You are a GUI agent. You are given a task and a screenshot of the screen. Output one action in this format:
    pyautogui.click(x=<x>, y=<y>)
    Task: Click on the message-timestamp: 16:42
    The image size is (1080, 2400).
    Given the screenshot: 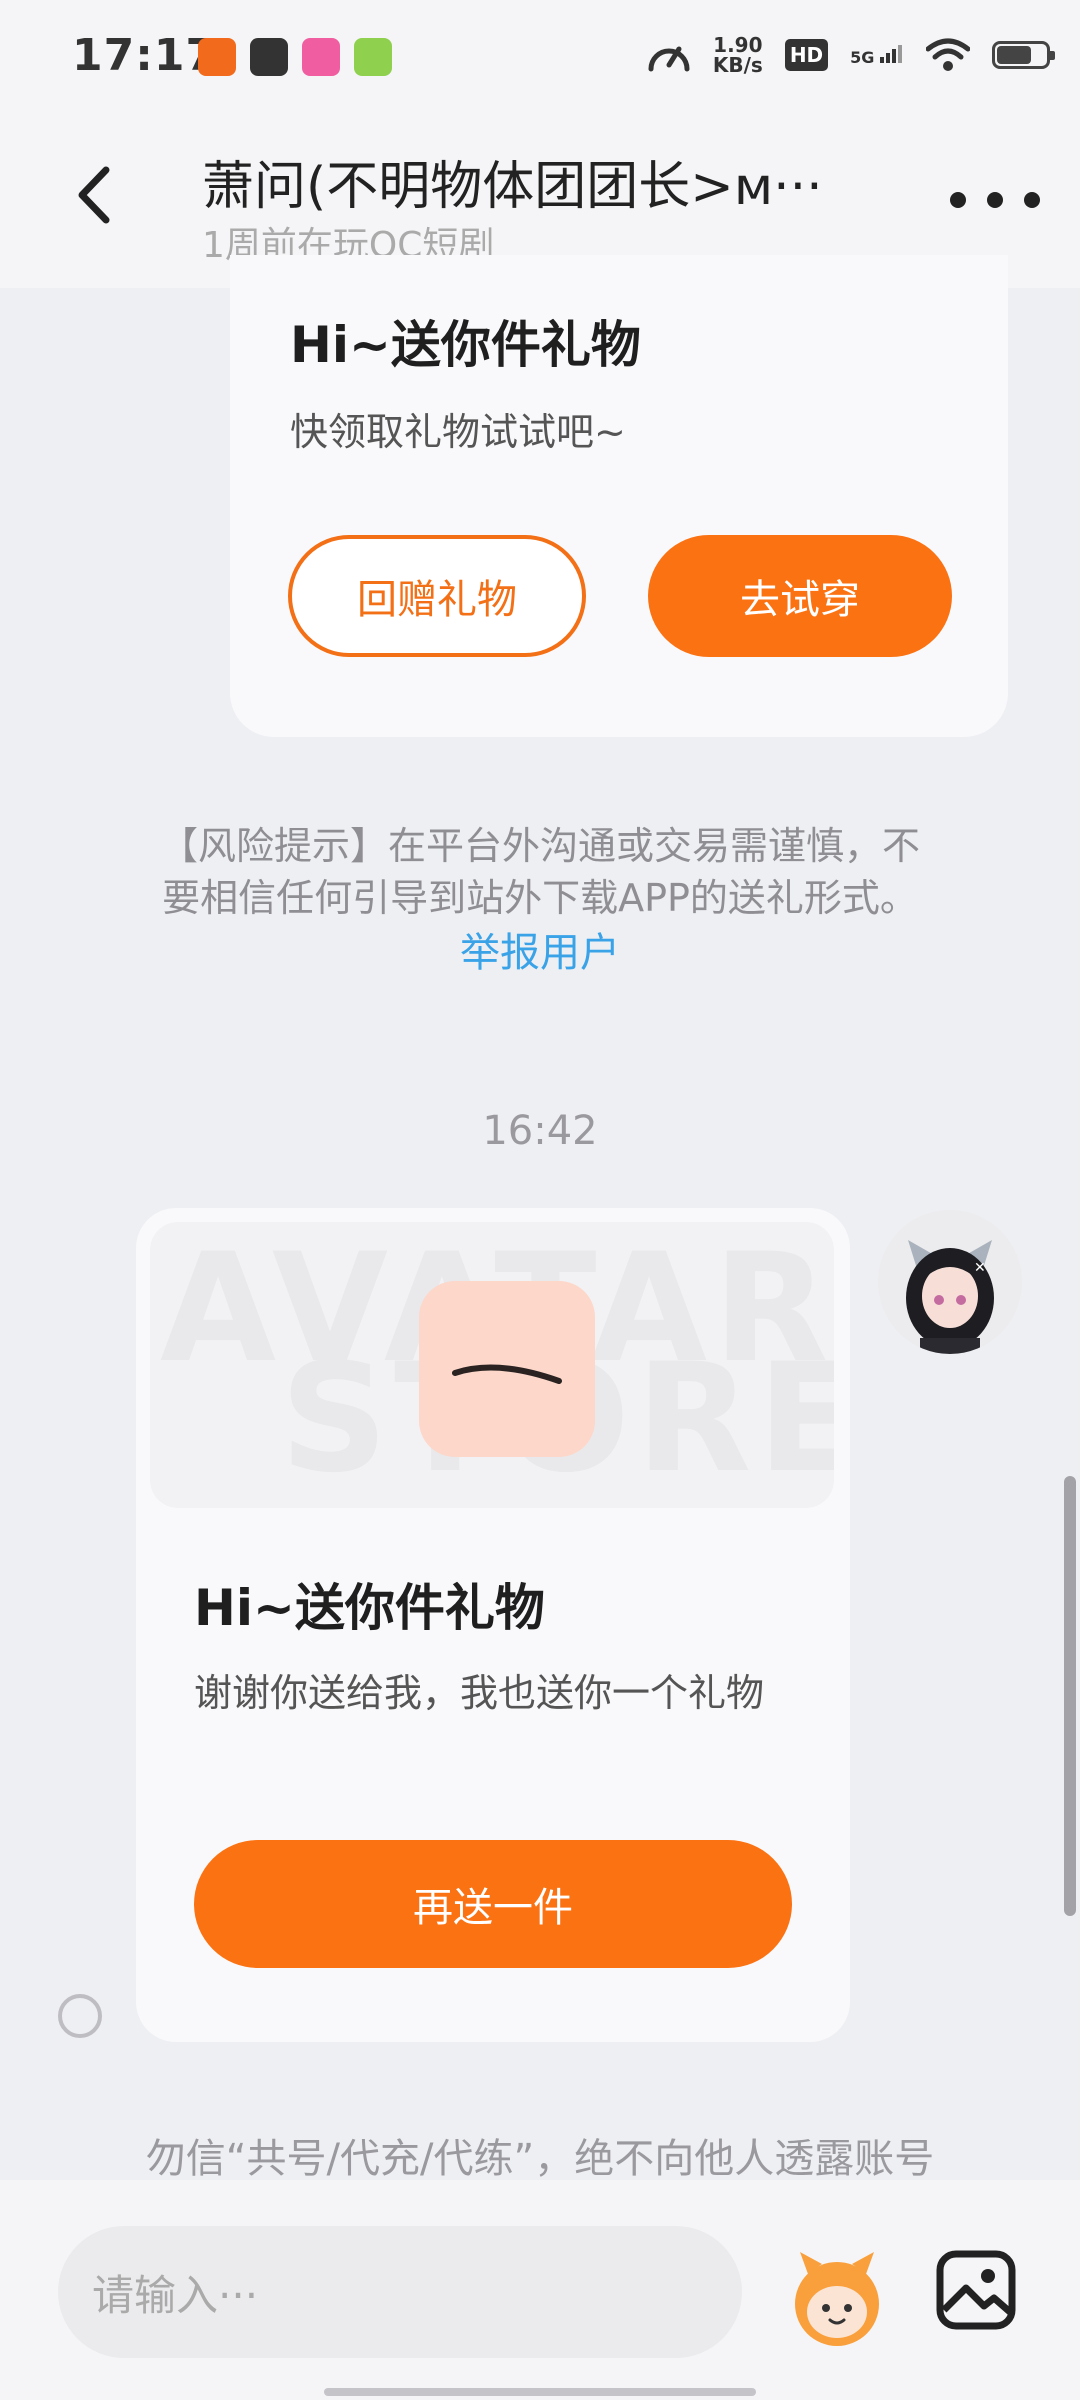 What is the action you would take?
    pyautogui.click(x=540, y=1131)
    